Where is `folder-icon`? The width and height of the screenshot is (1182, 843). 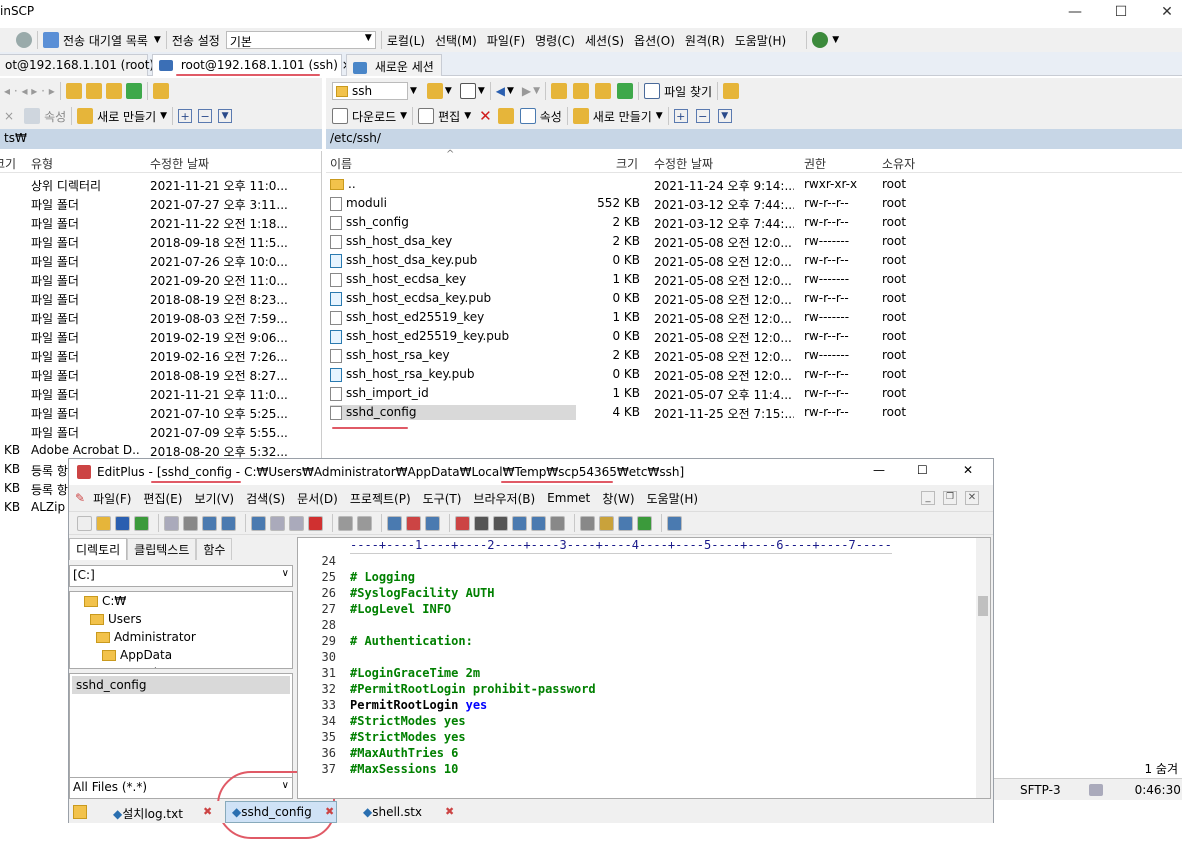
folder-icon is located at coordinates (80, 812).